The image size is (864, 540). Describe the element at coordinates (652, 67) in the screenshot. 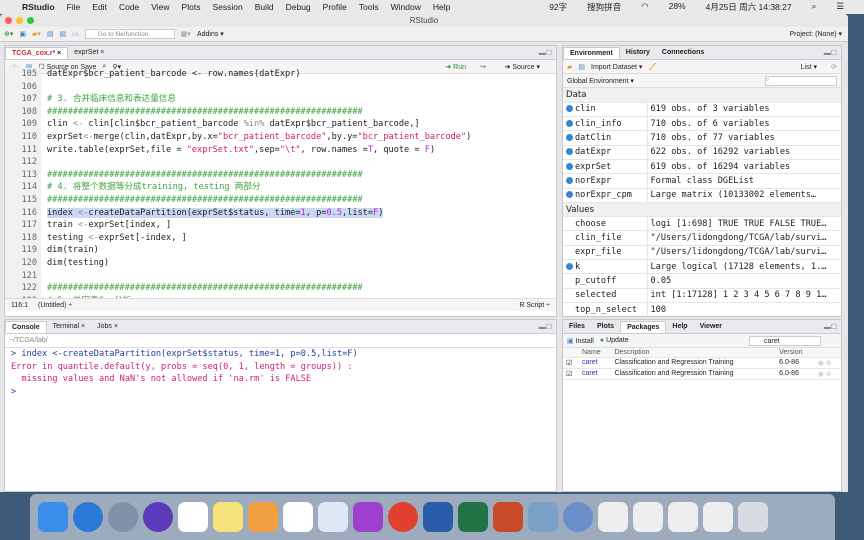

I see `broom-icon: 🧹` at that location.